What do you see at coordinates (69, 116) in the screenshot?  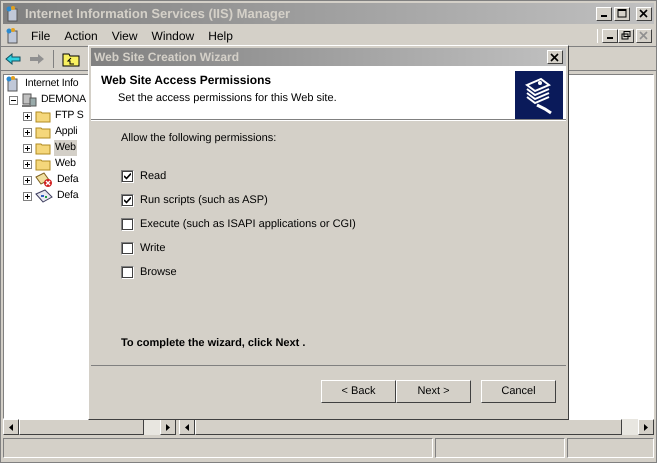 I see `tree-item: FTP S` at bounding box center [69, 116].